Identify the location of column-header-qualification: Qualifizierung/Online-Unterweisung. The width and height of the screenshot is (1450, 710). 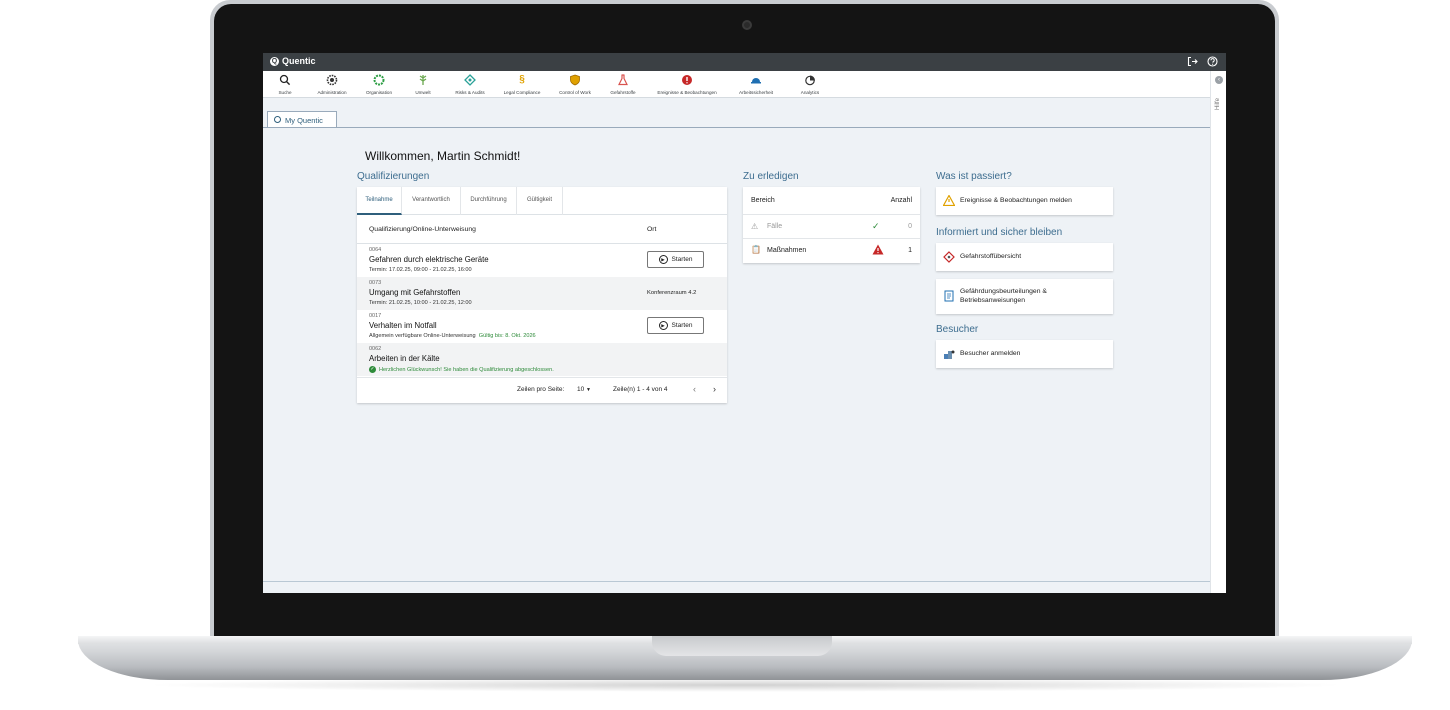
(422, 229).